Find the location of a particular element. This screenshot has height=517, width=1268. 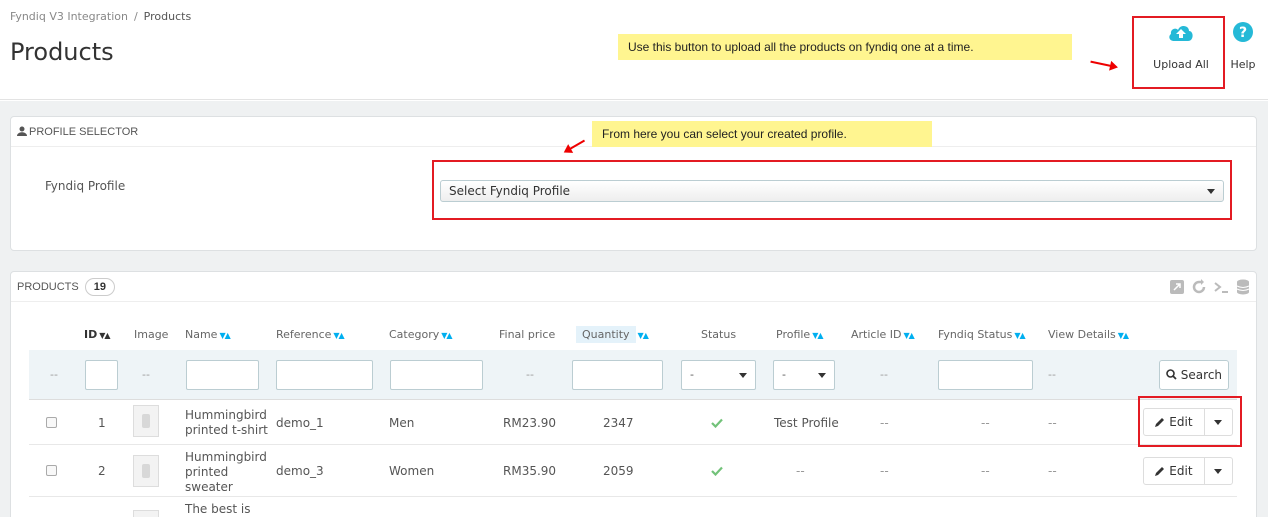

row-profile: Test Profile is located at coordinates (806, 423).